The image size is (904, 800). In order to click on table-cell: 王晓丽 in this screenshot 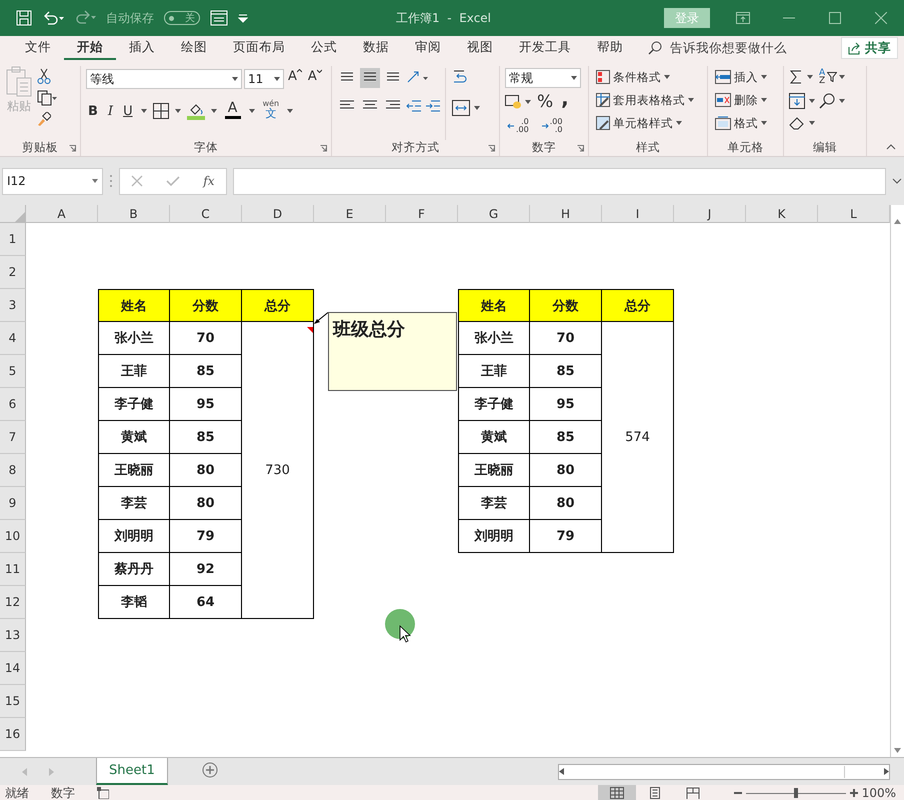, I will do `click(494, 470)`.